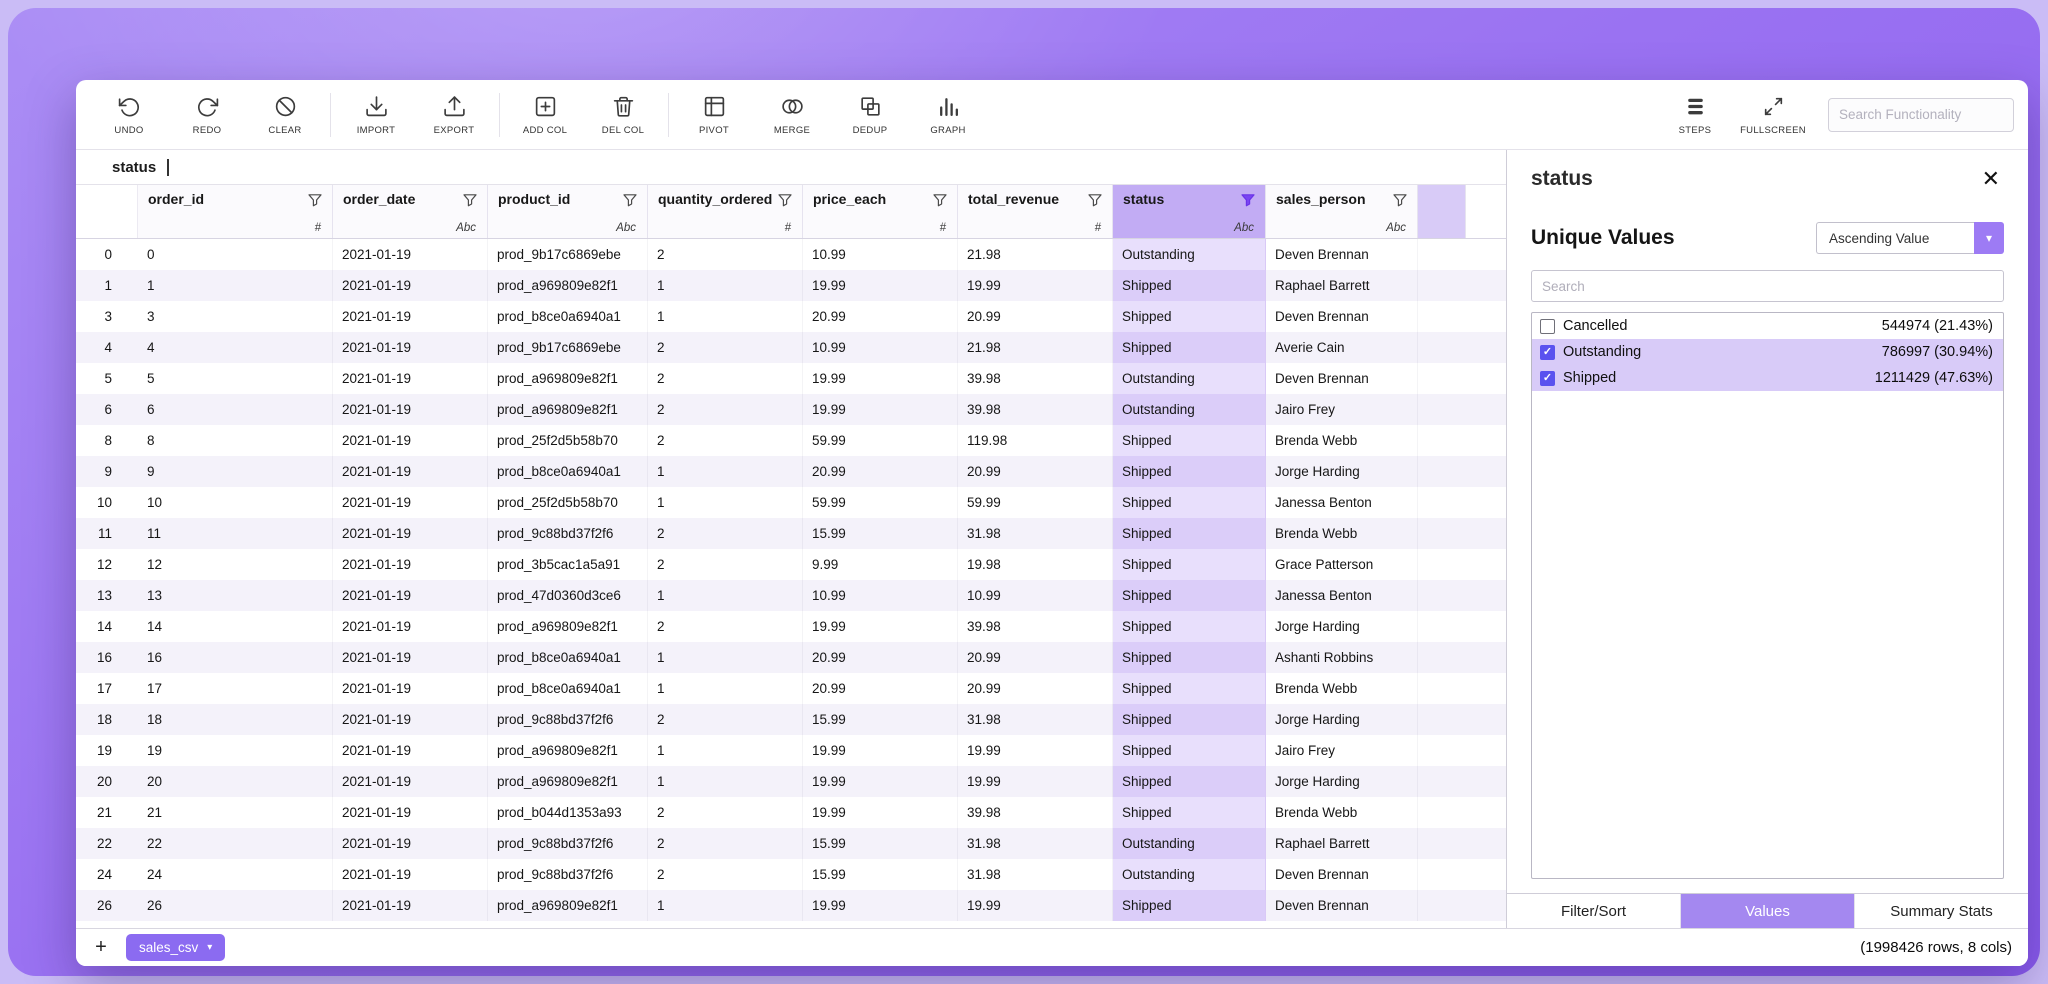  Describe the element at coordinates (107, 440) in the screenshot. I see `row-index-cell: 8` at that location.